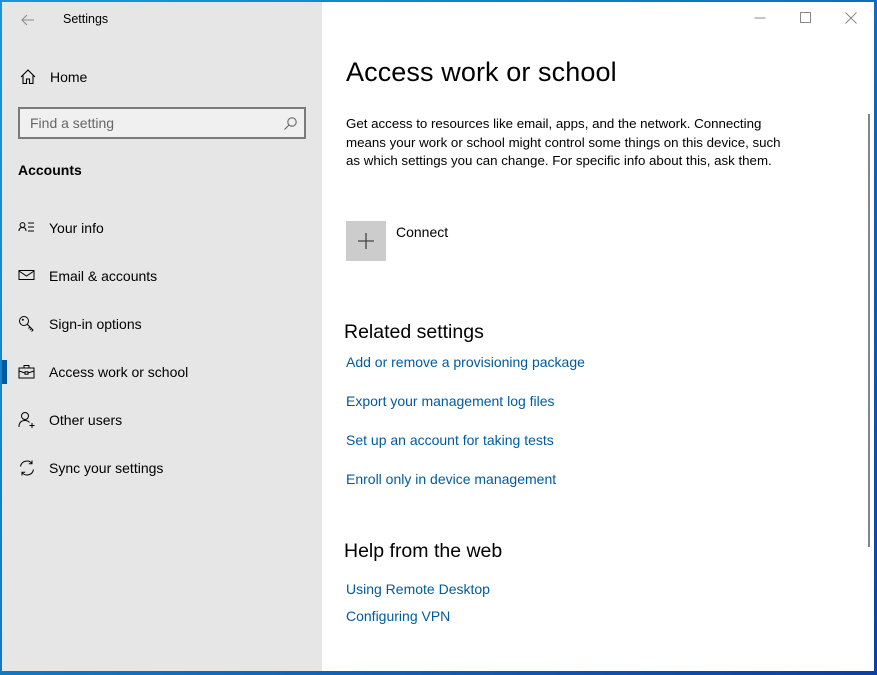 The height and width of the screenshot is (675, 877). Describe the element at coordinates (481, 72) in the screenshot. I see `page-title: Access work or school` at that location.